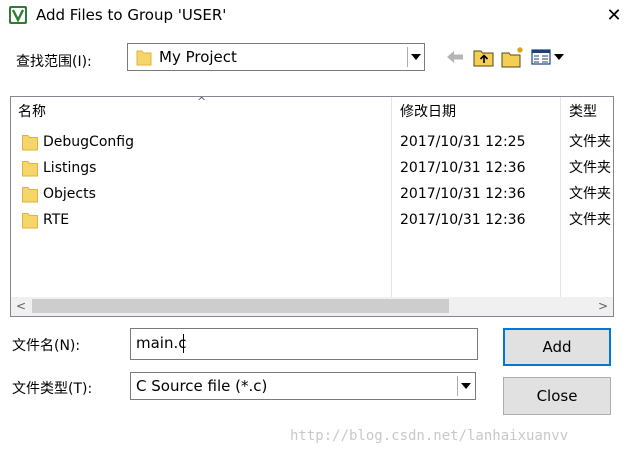 The width and height of the screenshot is (634, 458). I want to click on file-name-cell: Listings, so click(70, 168).